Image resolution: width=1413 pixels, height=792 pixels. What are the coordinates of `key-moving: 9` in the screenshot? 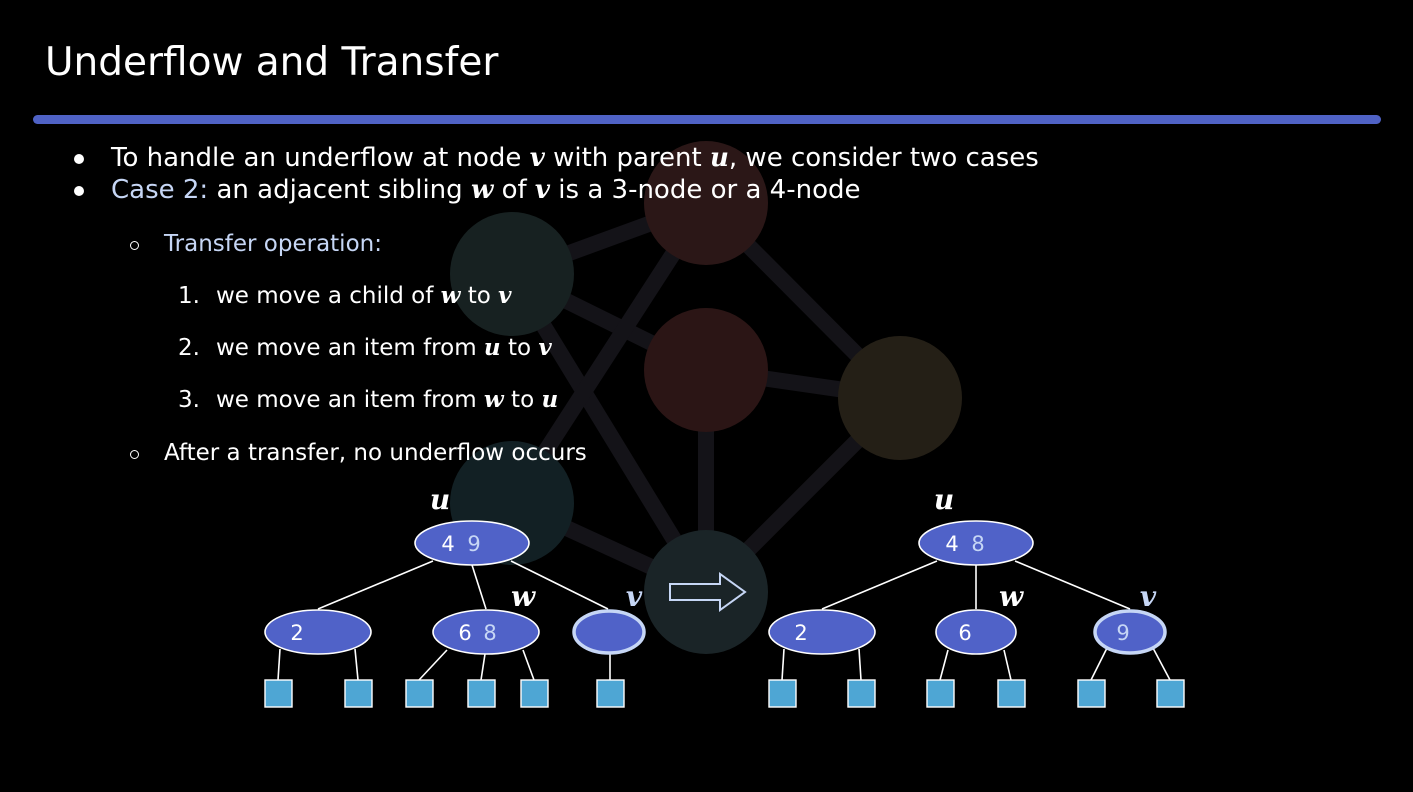 It's located at (473, 544).